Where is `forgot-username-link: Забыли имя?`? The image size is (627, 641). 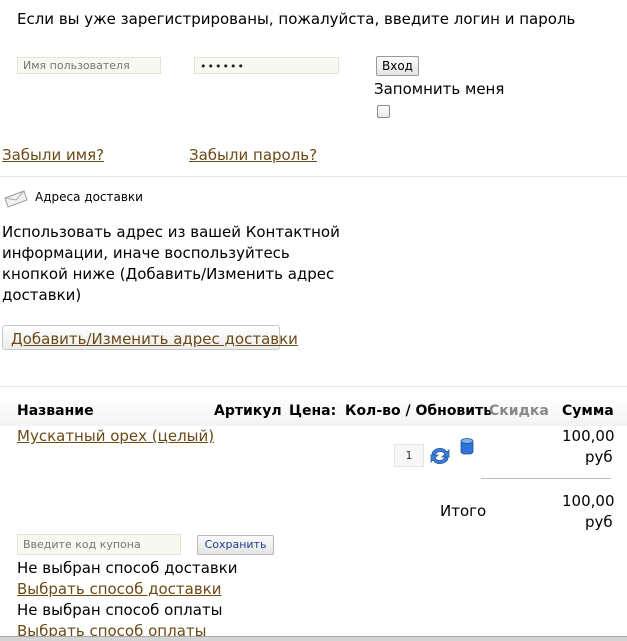 forgot-username-link: Забыли имя? is located at coordinates (53, 155).